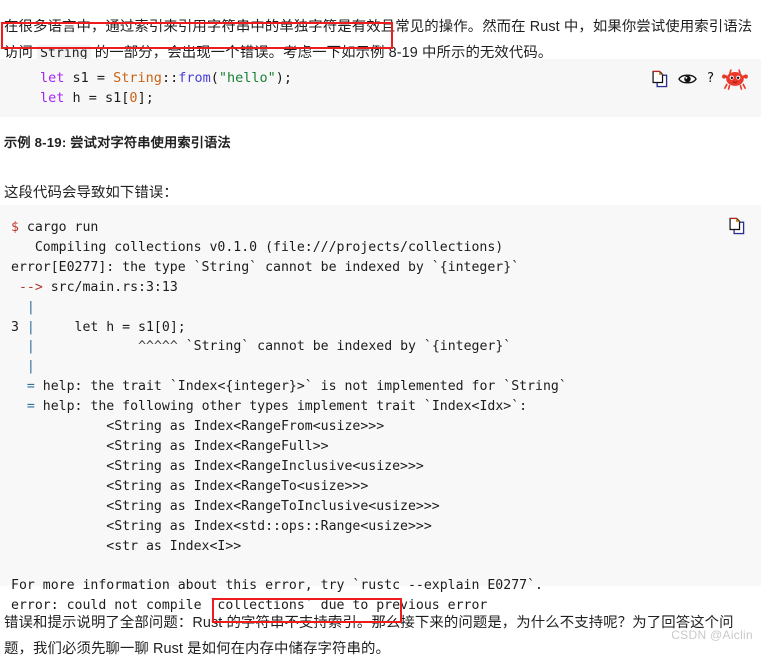 The image size is (761, 662). I want to click on eye-icon, so click(687, 79).